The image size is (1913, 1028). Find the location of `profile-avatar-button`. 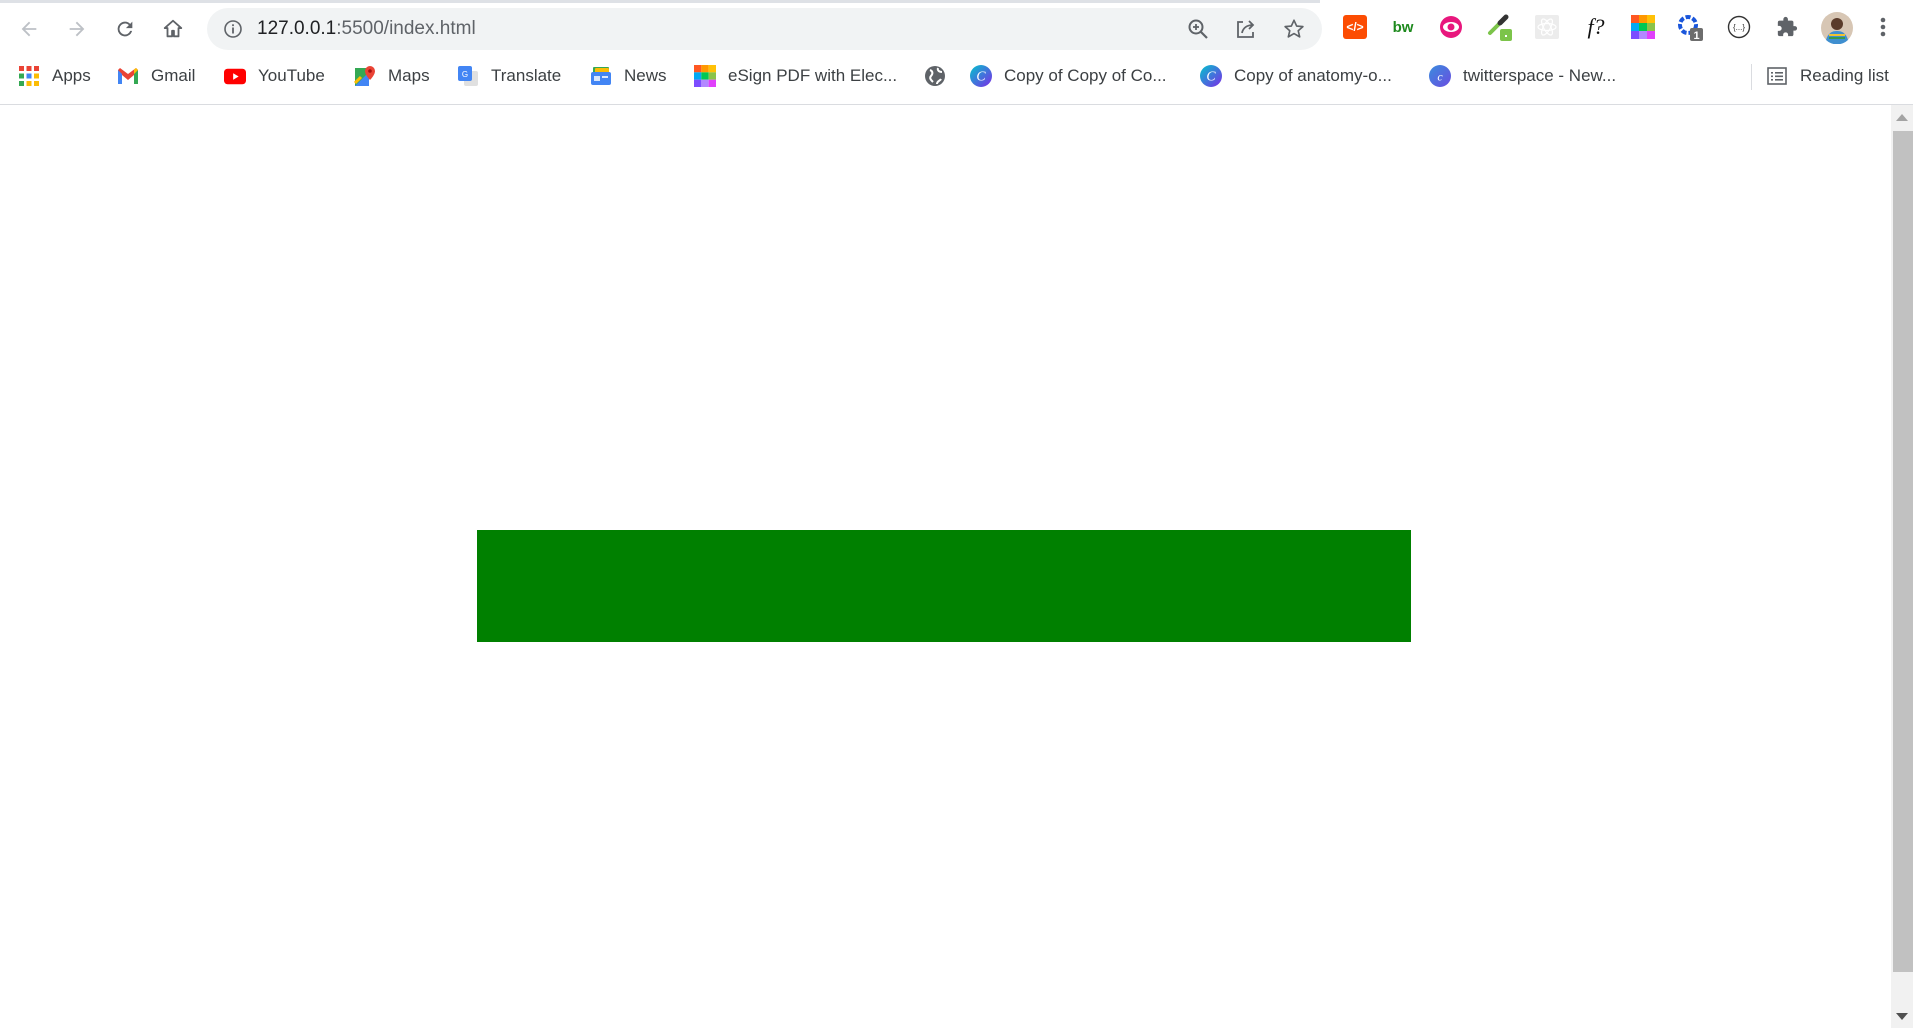

profile-avatar-button is located at coordinates (1837, 28).